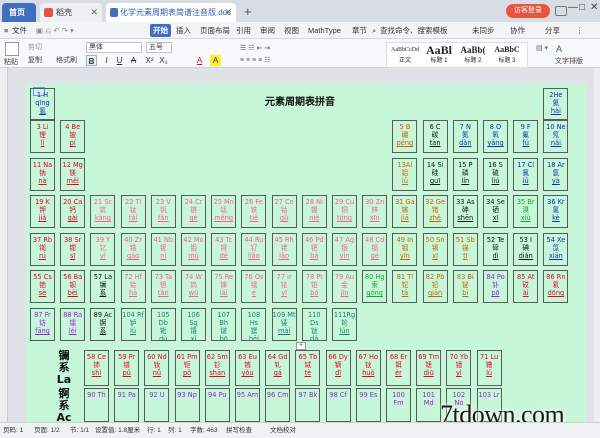 This screenshot has height=438, width=600. What do you see at coordinates (359, 30) in the screenshot?
I see `tab-chapter: 章节` at bounding box center [359, 30].